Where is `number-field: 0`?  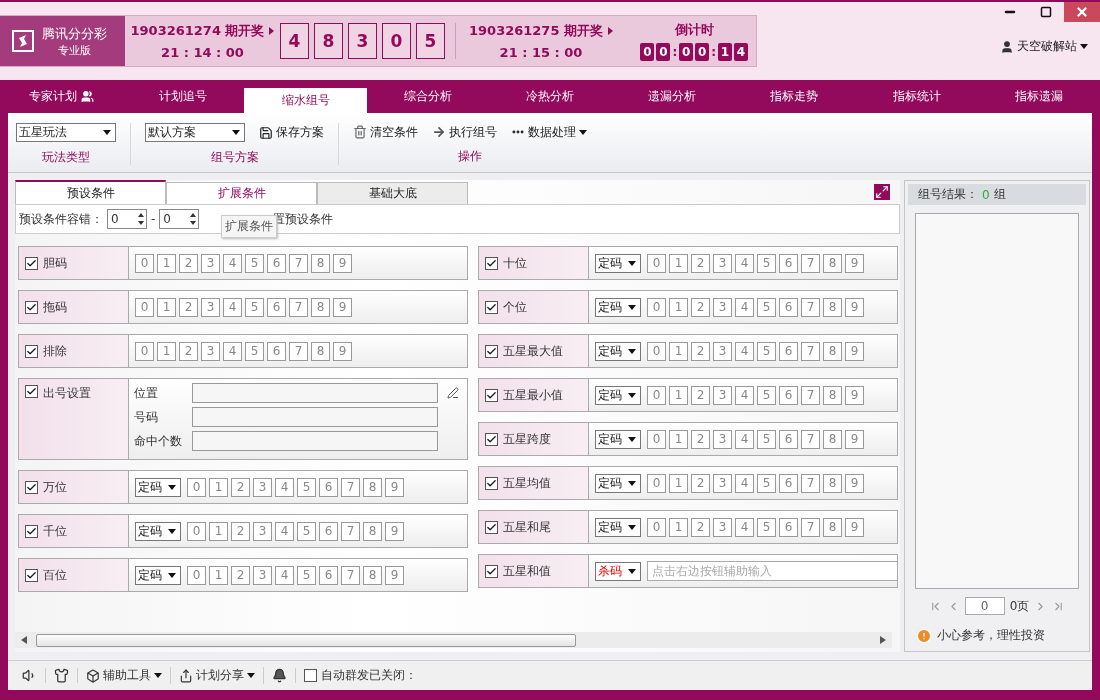
number-field: 0 is located at coordinates (127, 219).